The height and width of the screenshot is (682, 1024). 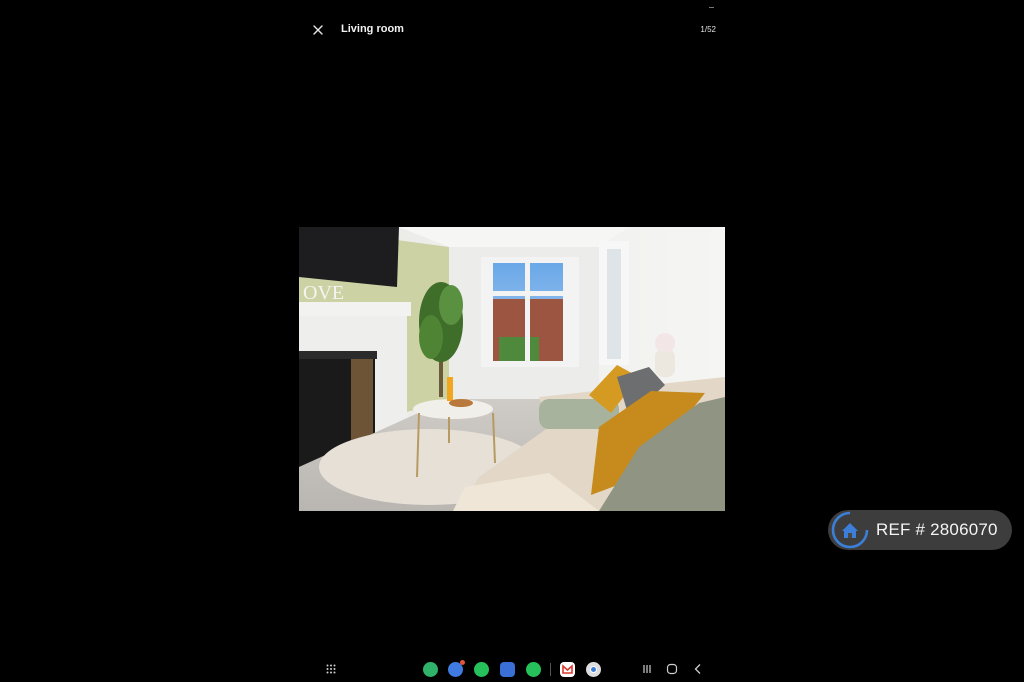 What do you see at coordinates (430, 669) in the screenshot?
I see `phone-app-icon` at bounding box center [430, 669].